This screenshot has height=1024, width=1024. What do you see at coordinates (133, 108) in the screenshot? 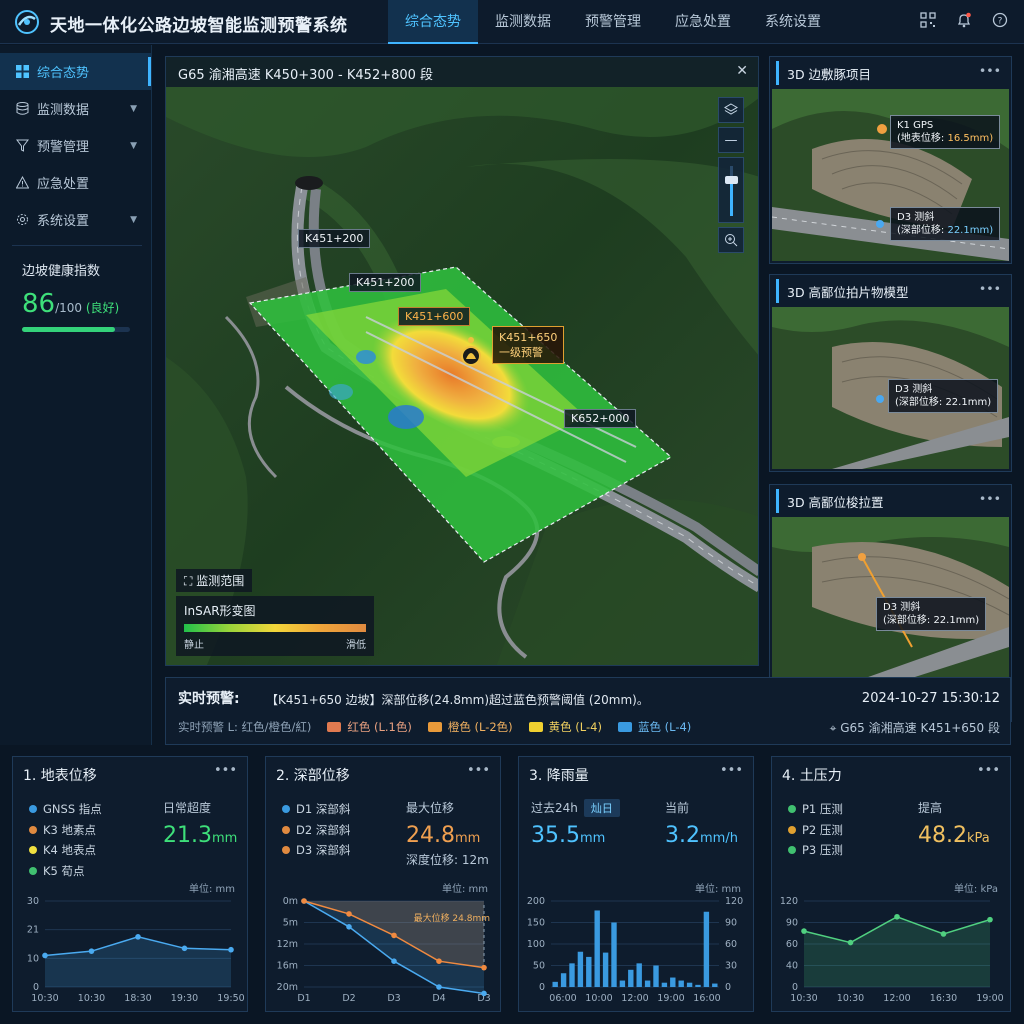
I see `chevron-down-icon: ▼` at bounding box center [133, 108].